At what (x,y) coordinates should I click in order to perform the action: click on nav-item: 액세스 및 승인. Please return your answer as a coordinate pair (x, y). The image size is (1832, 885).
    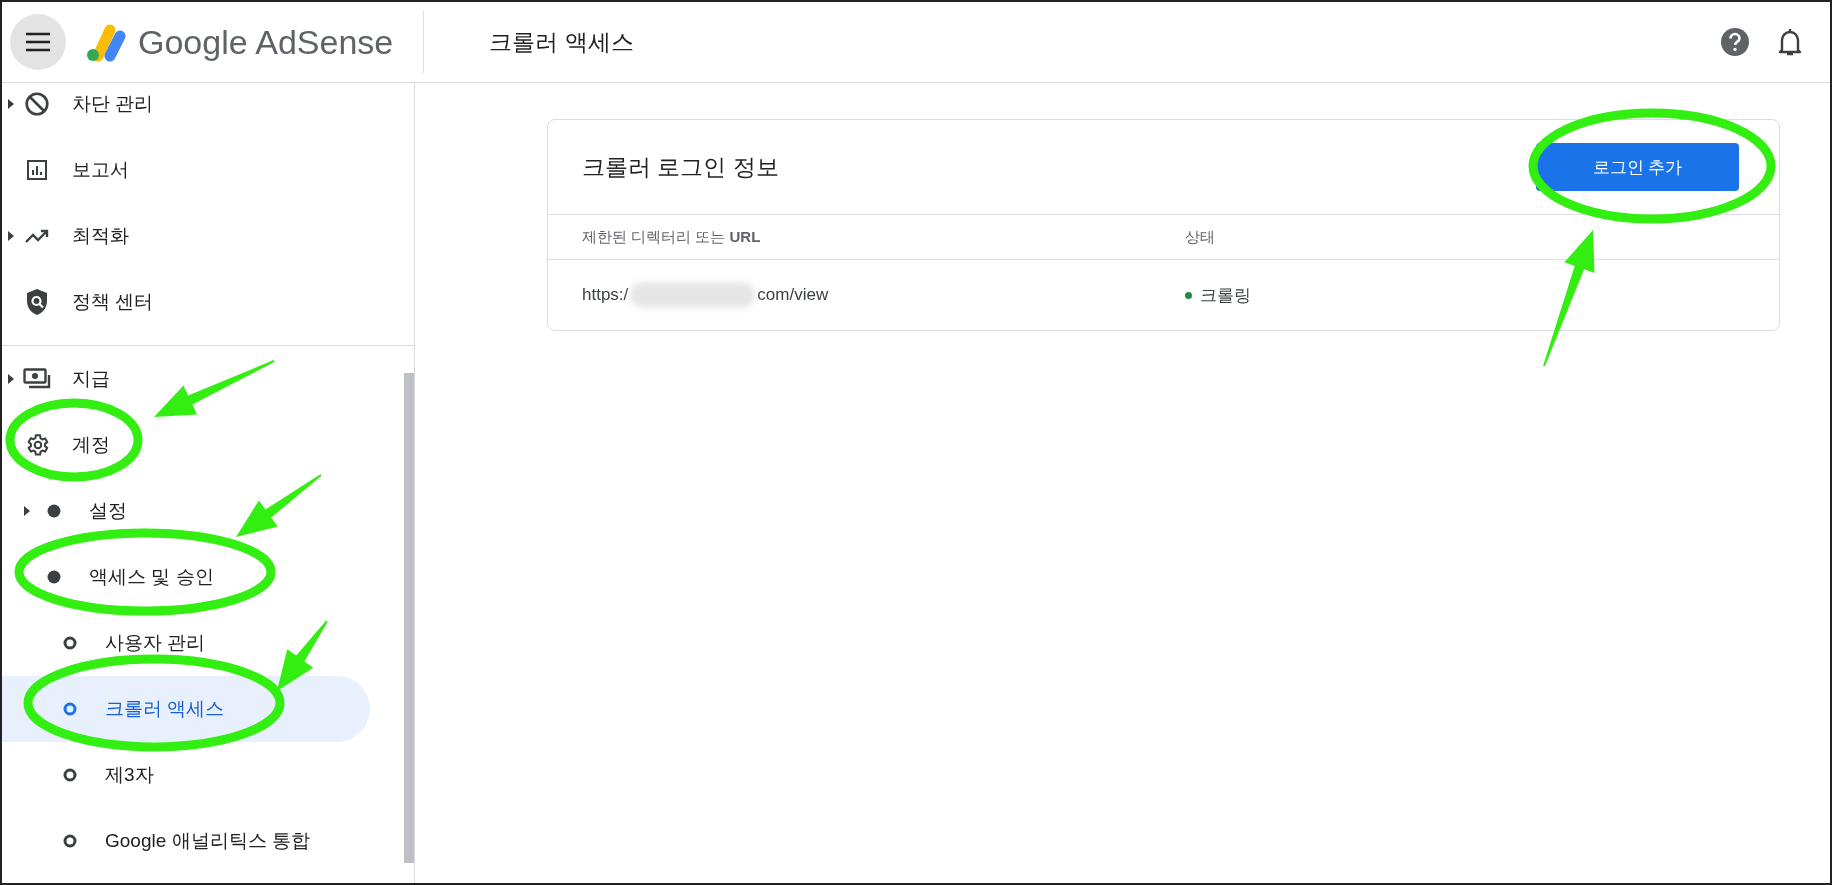
    Looking at the image, I should click on (186, 577).